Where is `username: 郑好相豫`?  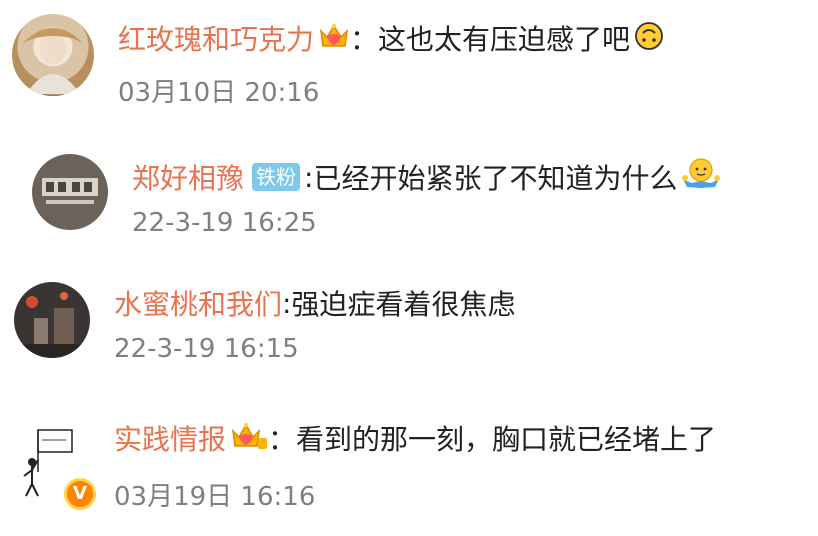 username: 郑好相豫 is located at coordinates (188, 177).